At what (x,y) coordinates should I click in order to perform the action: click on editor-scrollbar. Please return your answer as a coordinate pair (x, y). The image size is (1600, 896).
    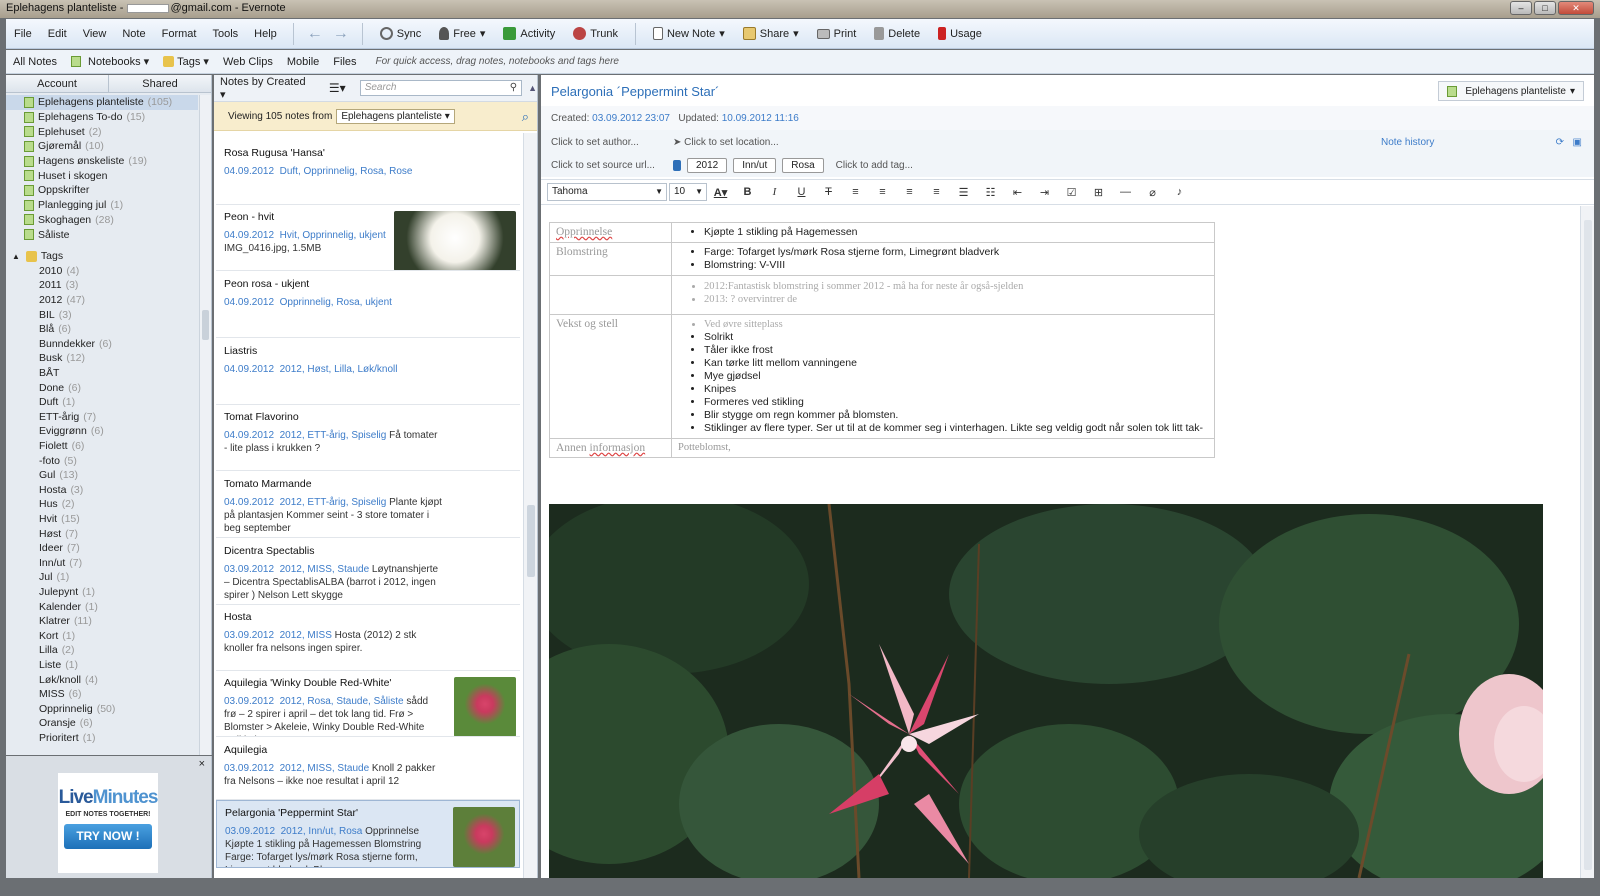
    Looking at the image, I should click on (1587, 542).